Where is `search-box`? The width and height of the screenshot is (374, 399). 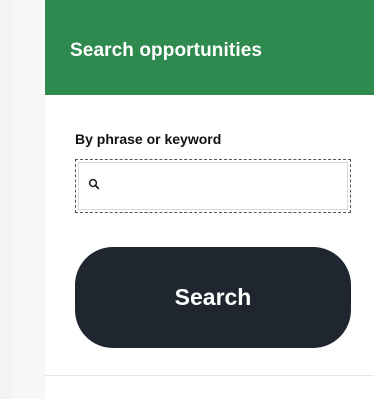
search-box is located at coordinates (213, 186).